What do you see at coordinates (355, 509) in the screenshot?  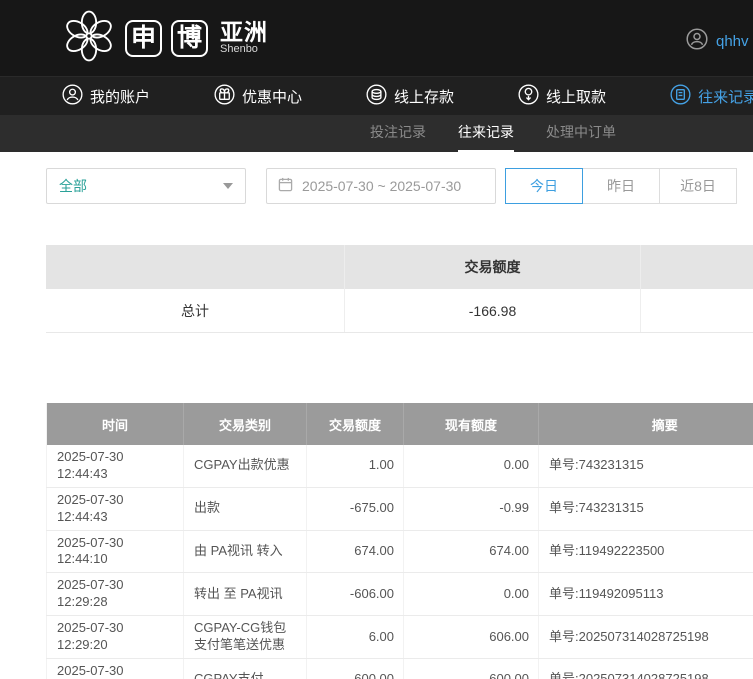 I see `cell-amount: -675.00` at bounding box center [355, 509].